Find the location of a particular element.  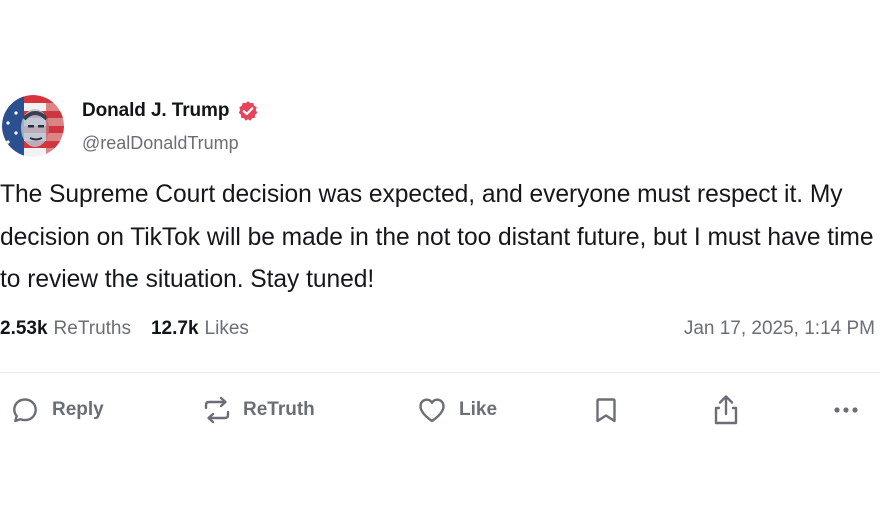

verified-badge-icon is located at coordinates (248, 111).